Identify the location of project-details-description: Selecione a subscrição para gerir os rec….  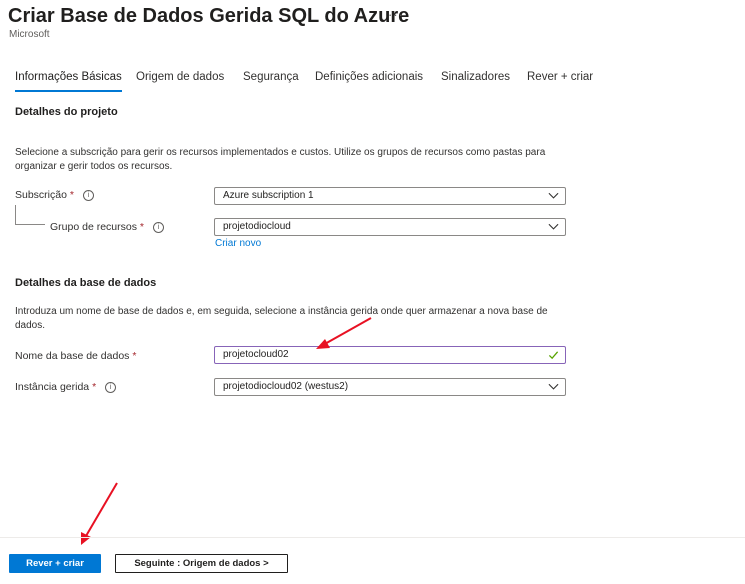
(280, 159).